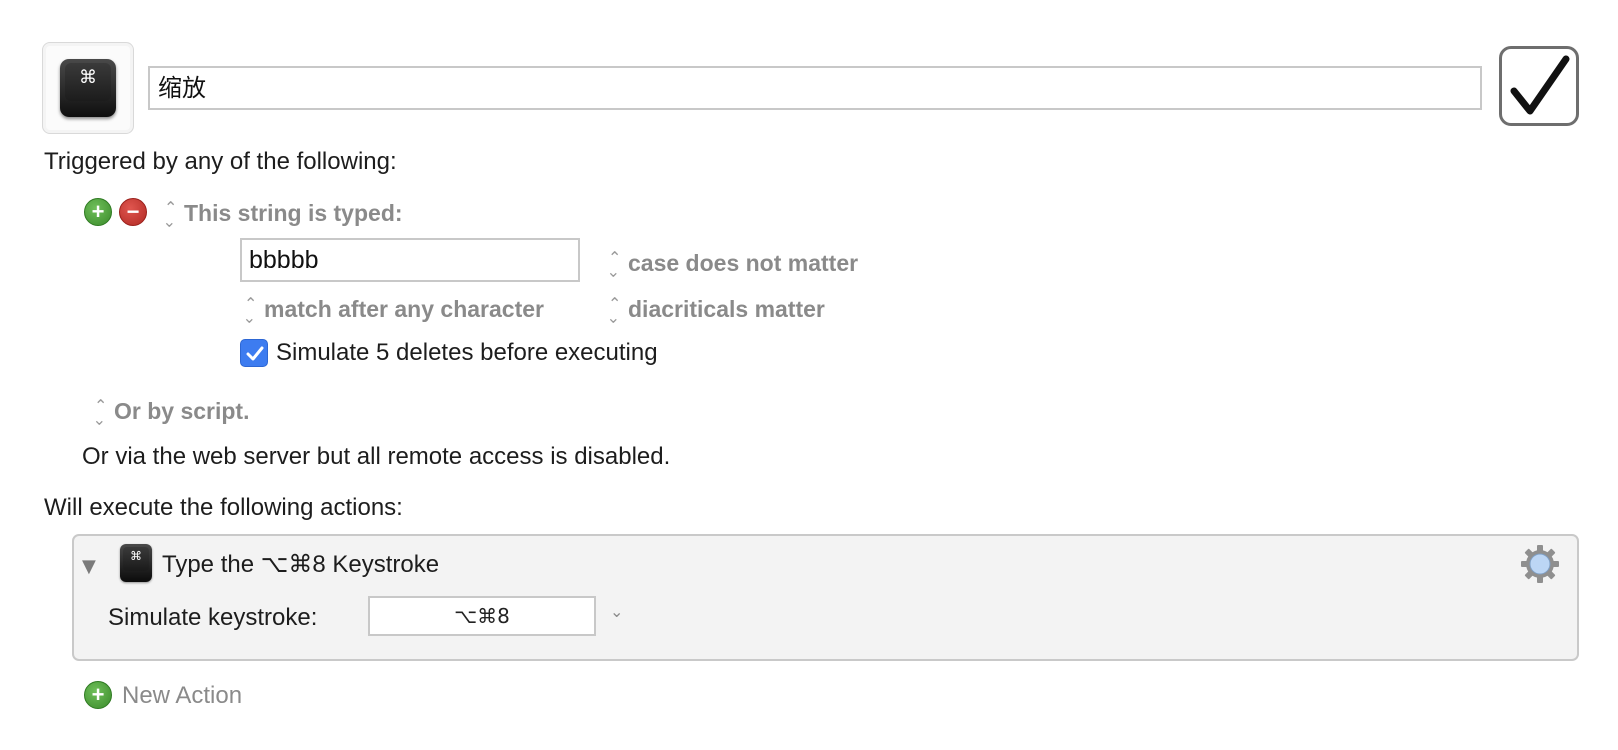  I want to click on new-action-add-icon: +, so click(98, 695).